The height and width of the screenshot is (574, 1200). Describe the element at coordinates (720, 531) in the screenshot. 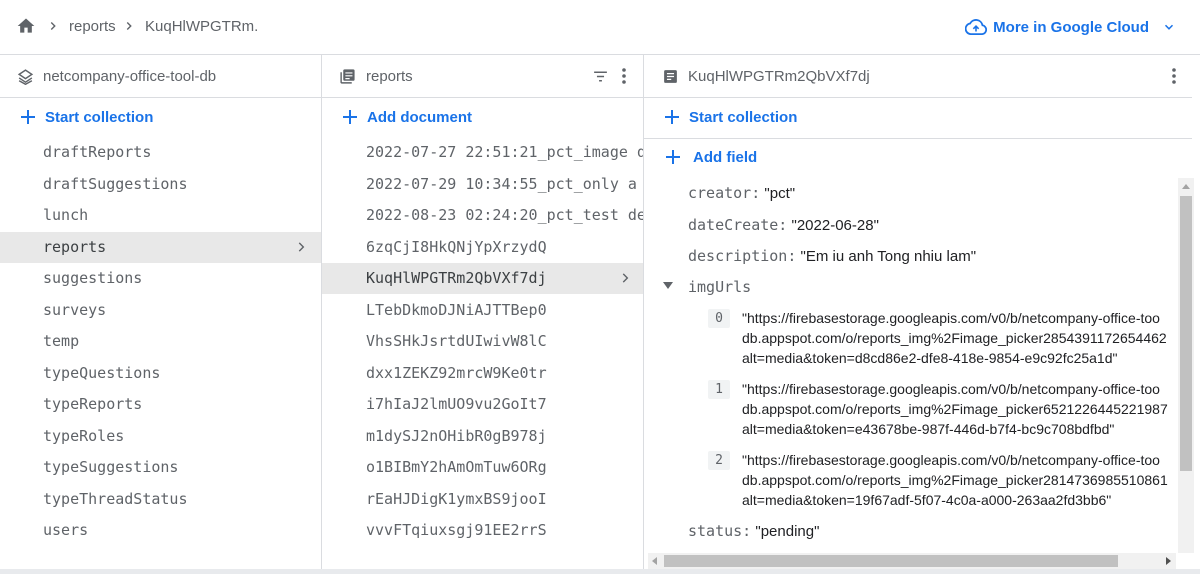

I see `field-key: status:` at that location.